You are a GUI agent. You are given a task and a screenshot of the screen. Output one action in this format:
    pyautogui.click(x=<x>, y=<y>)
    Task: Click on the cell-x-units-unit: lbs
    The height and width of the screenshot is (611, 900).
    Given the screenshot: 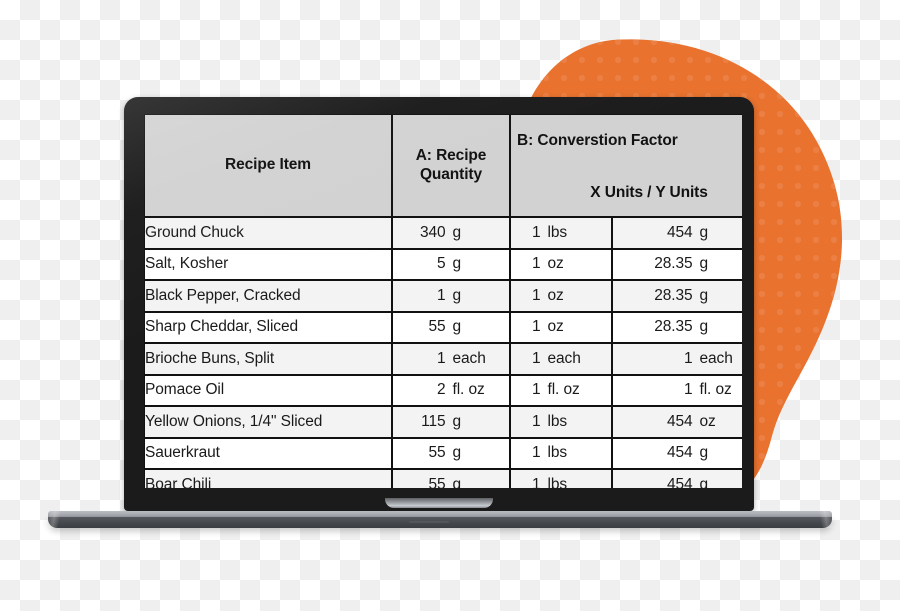 What is the action you would take?
    pyautogui.click(x=557, y=421)
    